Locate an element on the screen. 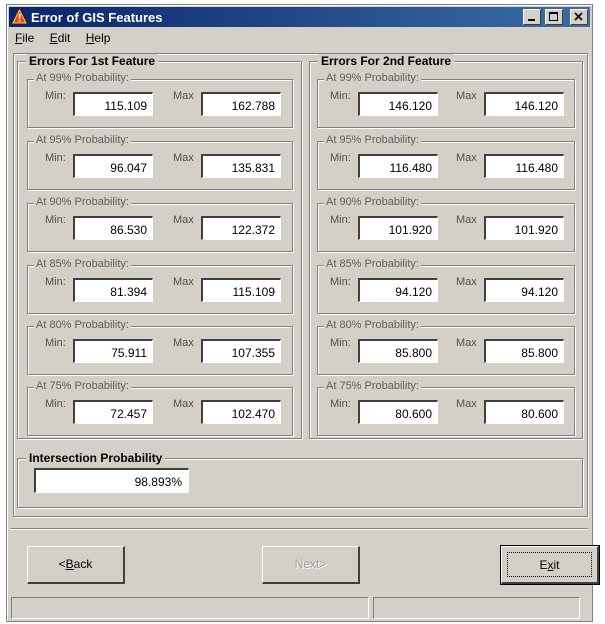 This screenshot has width=605, height=624. maximize-button is located at coordinates (554, 17).